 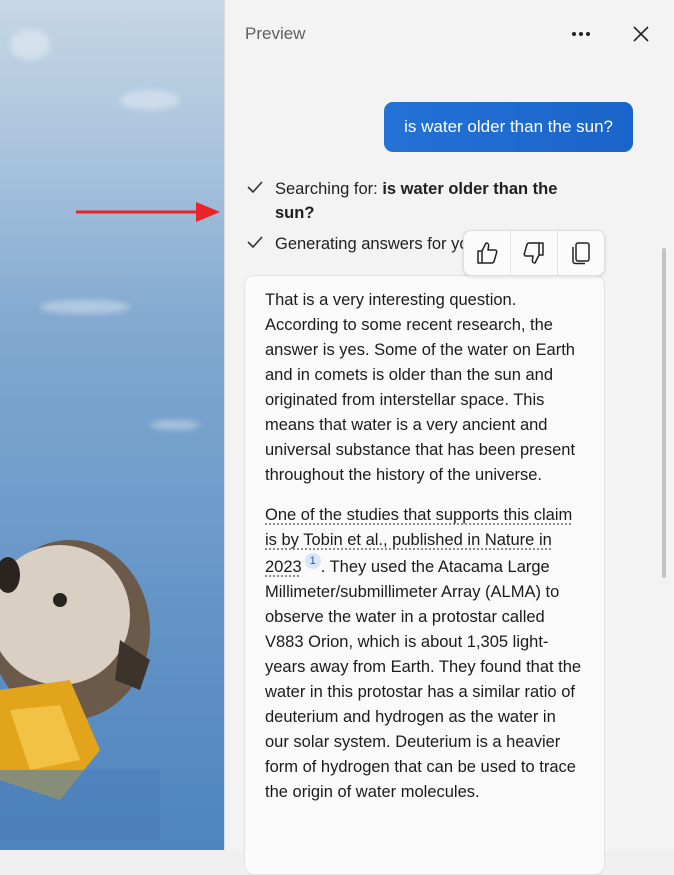 I want to click on copy-icon, so click(x=581, y=253).